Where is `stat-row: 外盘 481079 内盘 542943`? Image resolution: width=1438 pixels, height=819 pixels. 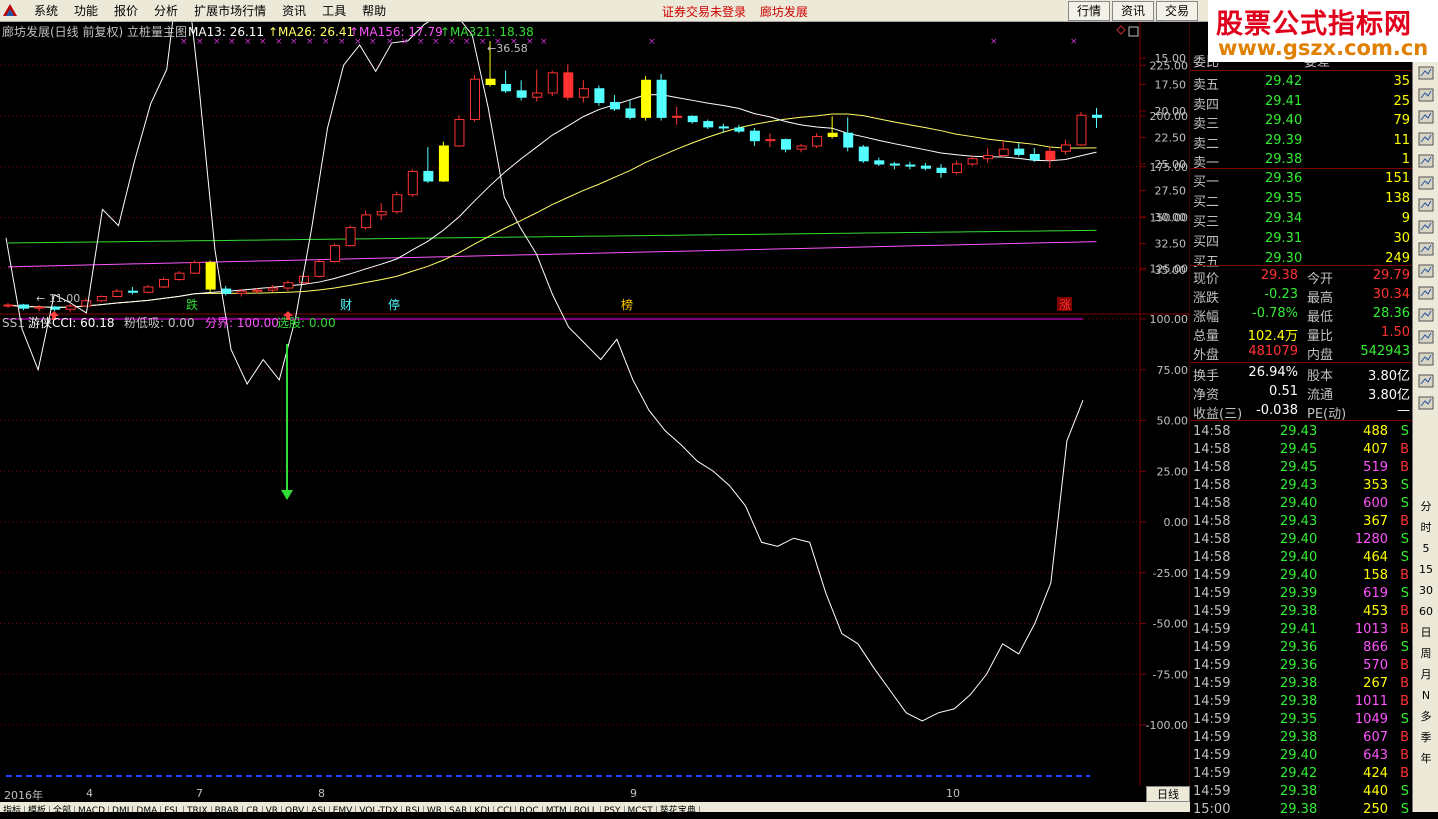
stat-row: 外盘 481079 内盘 542943 is located at coordinates (1301, 353).